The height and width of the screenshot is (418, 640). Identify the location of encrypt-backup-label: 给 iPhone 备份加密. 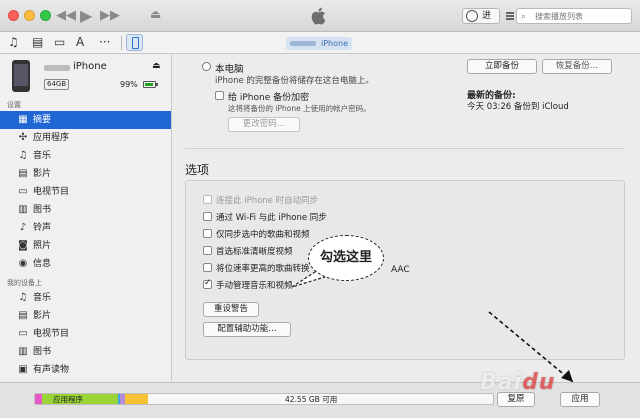
(269, 98).